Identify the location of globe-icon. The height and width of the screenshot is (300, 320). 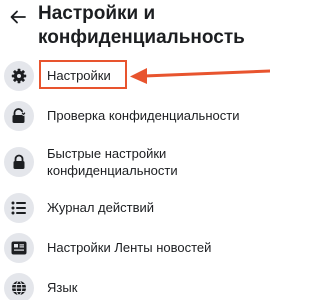
(19, 286).